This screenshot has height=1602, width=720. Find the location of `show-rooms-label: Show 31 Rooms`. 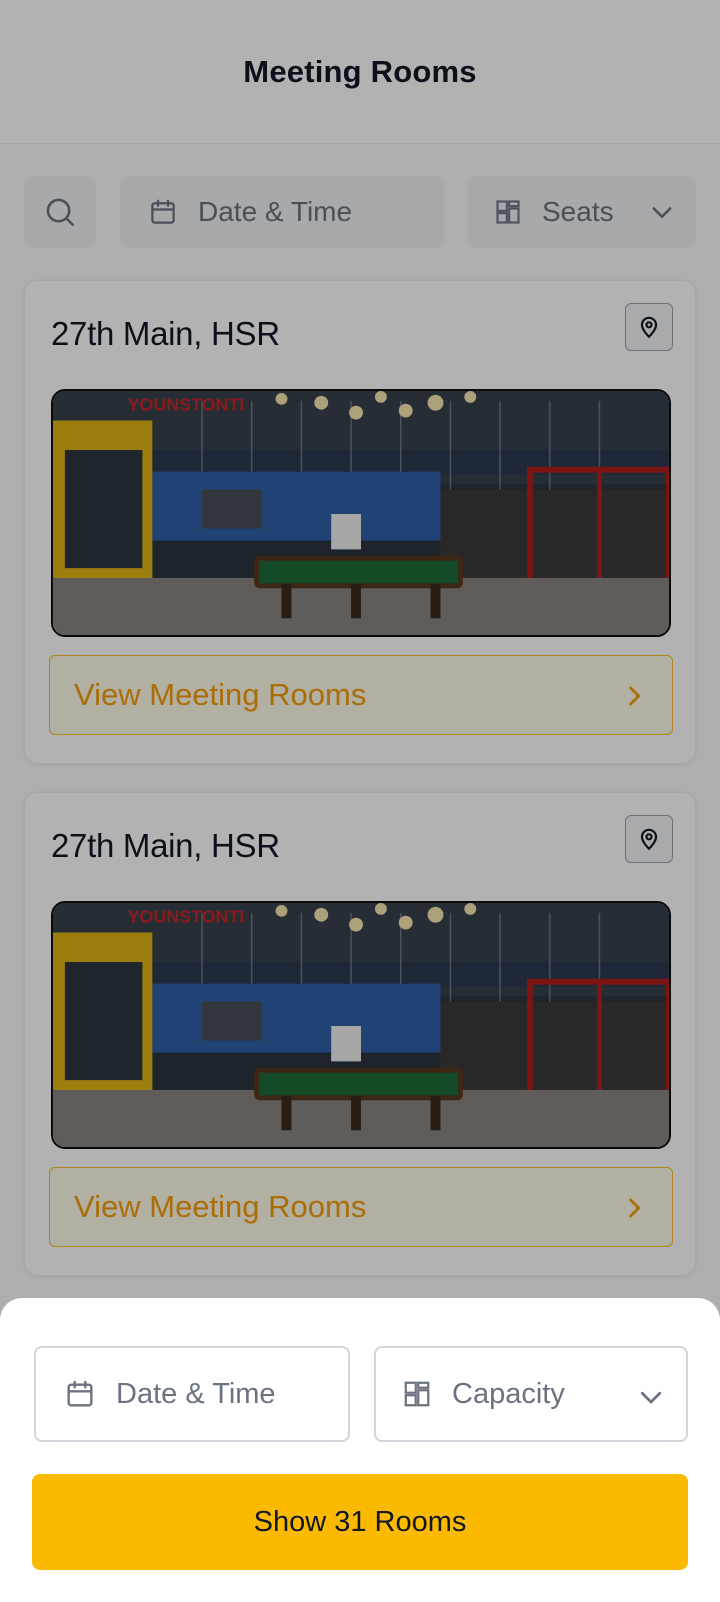

show-rooms-label: Show 31 Rooms is located at coordinates (360, 1521).